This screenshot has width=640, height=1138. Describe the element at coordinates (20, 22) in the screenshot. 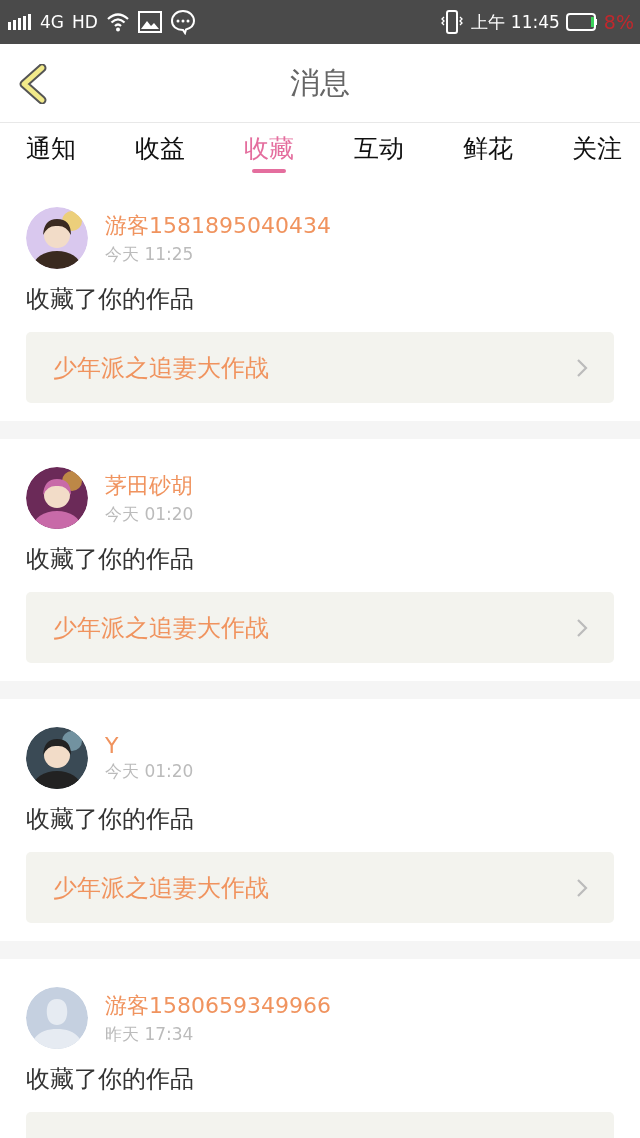

I see `signal-icon` at that location.